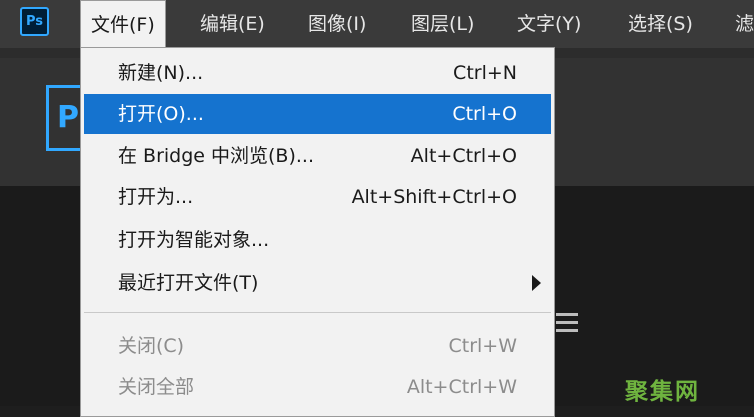 The width and height of the screenshot is (754, 417). Describe the element at coordinates (337, 24) in the screenshot. I see `menu-image: 图像(I)` at that location.